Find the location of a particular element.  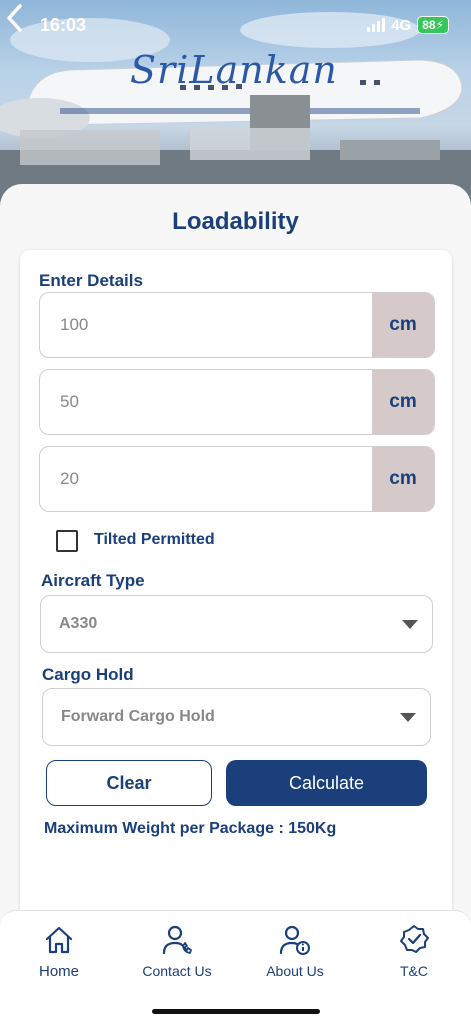

clear-button: Clear is located at coordinates (129, 783).